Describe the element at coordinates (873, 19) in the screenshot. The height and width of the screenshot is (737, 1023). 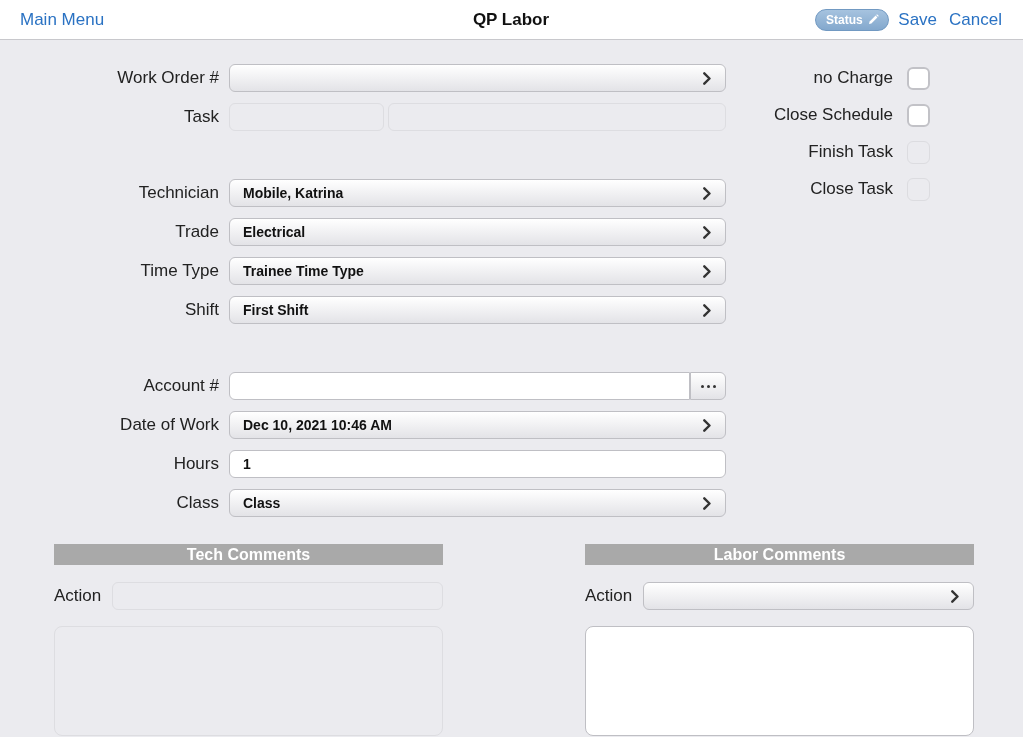
I see `pencil-icon` at that location.